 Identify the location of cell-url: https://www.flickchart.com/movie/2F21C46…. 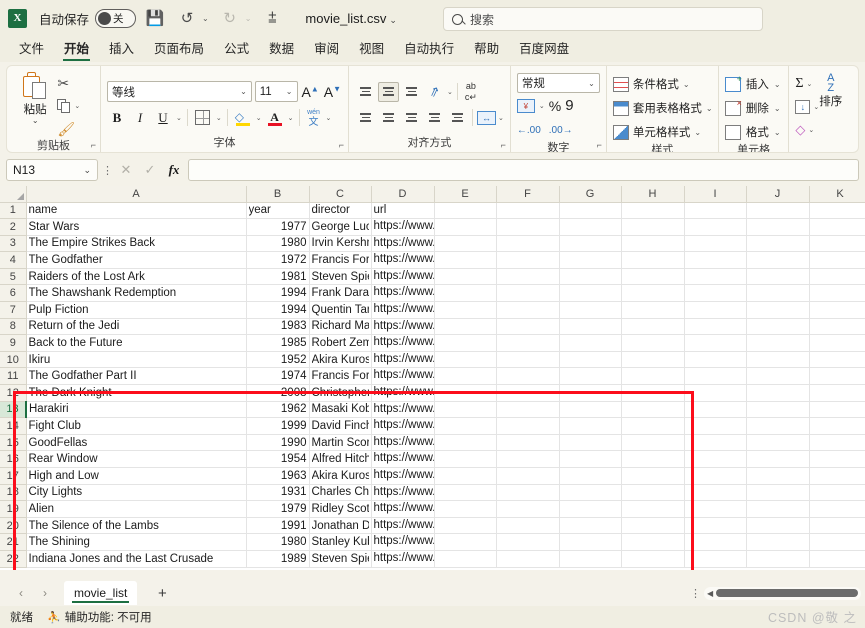
(402, 293).